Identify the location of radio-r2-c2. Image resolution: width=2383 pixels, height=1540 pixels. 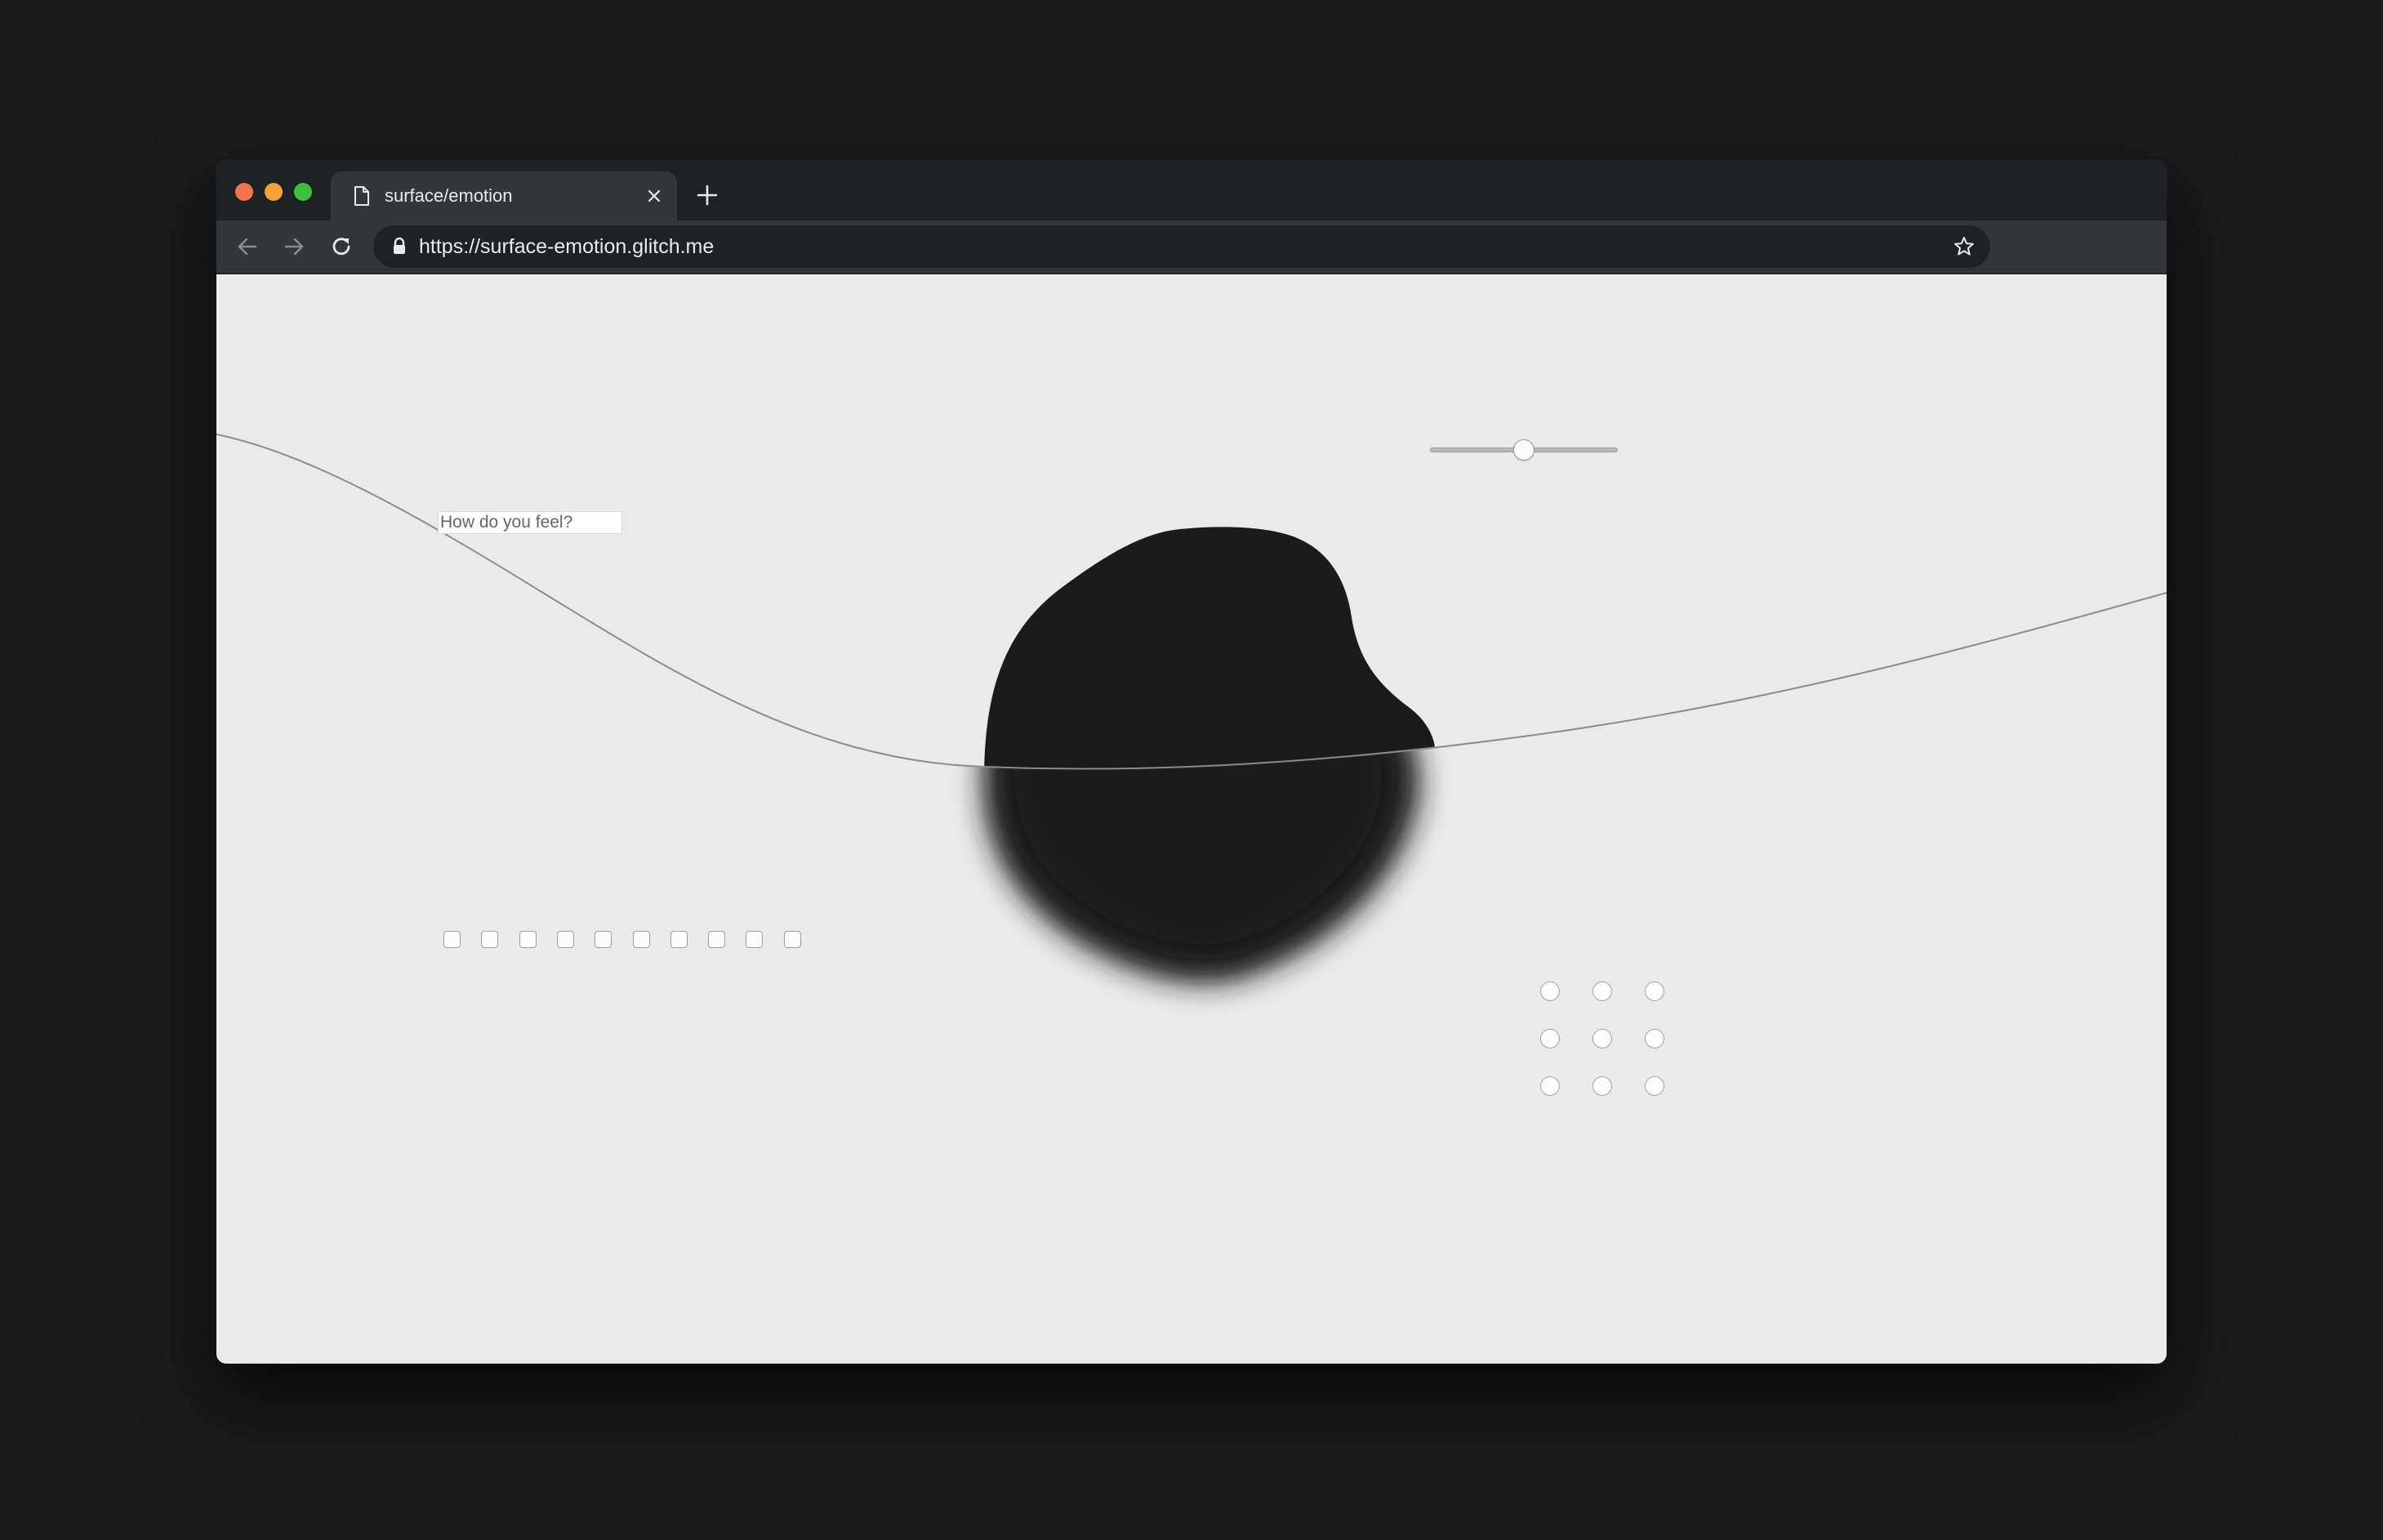
(1602, 1038).